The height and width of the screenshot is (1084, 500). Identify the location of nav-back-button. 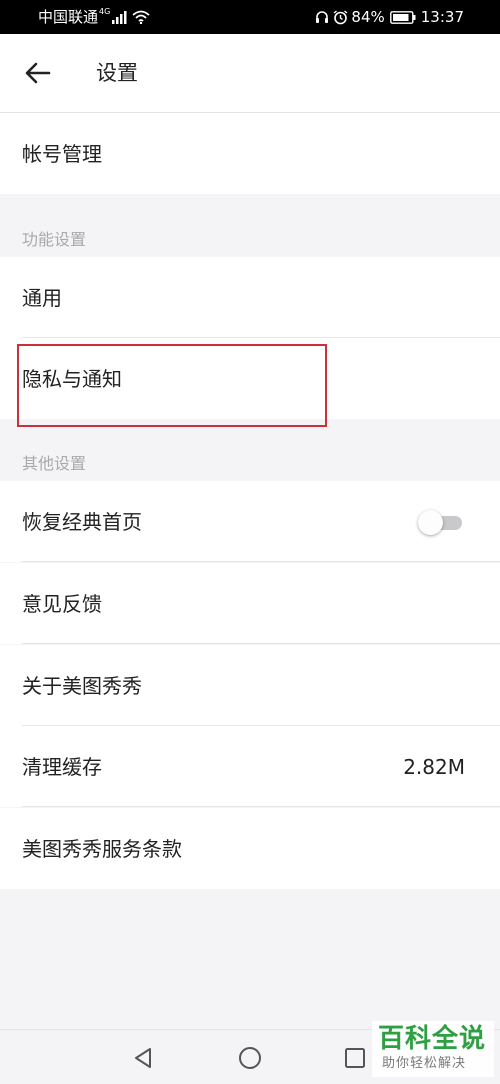
(143, 1058).